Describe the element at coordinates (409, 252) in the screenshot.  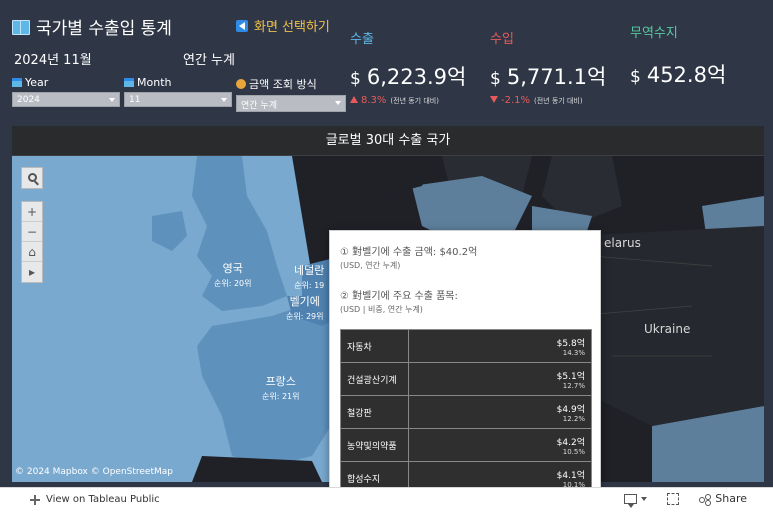
I see `tooltip-line1: ① 對벨기에 수출 금액: $40.2억` at that location.